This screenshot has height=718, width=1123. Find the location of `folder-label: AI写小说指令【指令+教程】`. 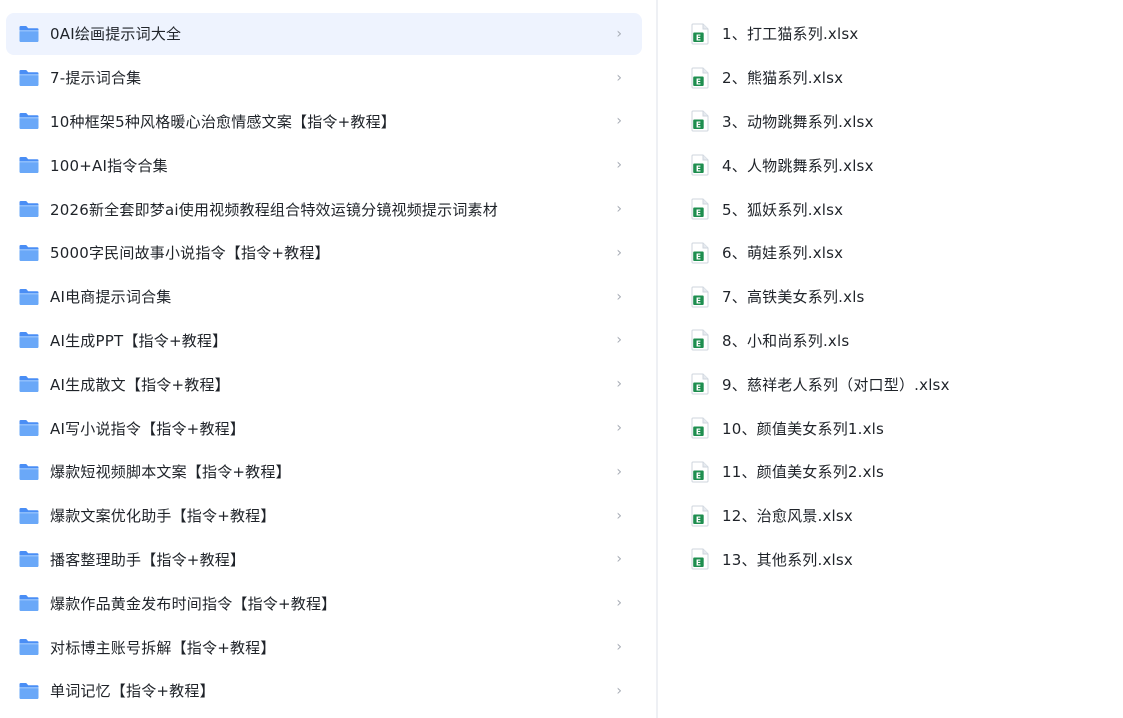

folder-label: AI写小说指令【指令+教程】 is located at coordinates (148, 428).